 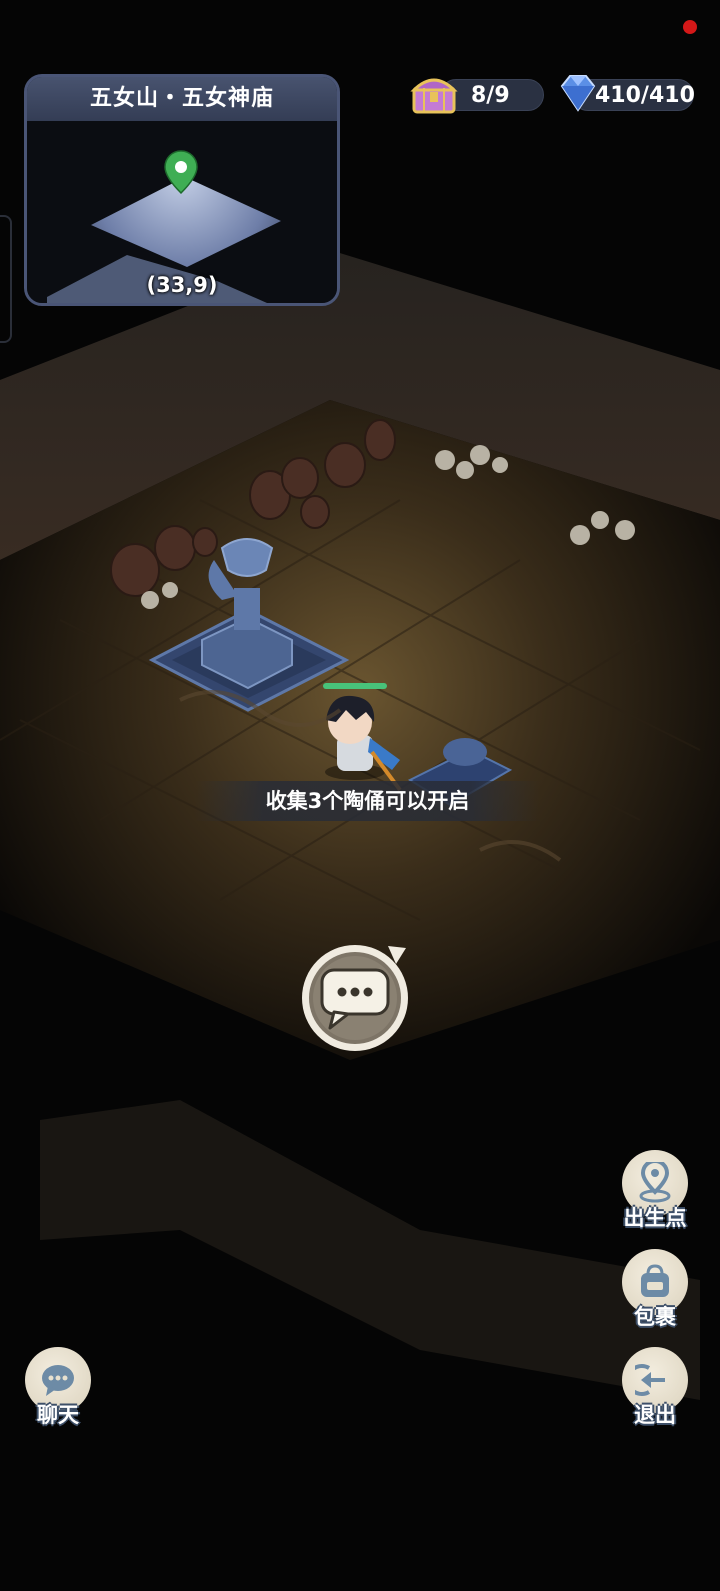 I want to click on exit-label: 退出, so click(x=655, y=1415).